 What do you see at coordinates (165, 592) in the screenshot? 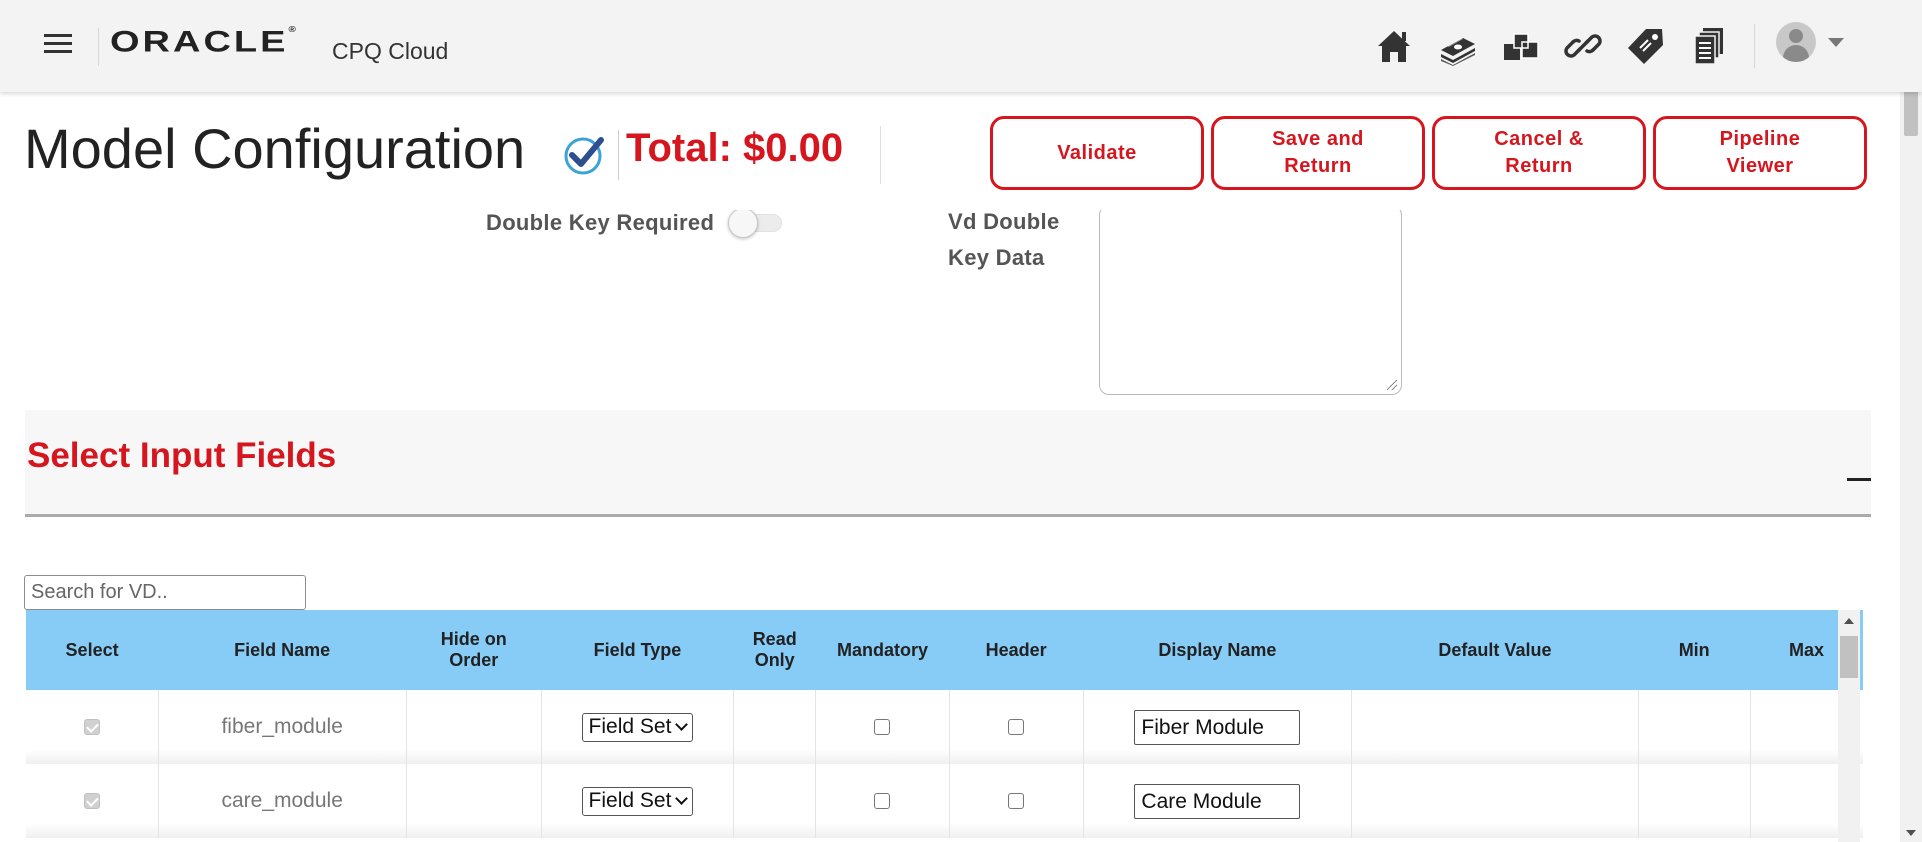
I see `search-input` at bounding box center [165, 592].